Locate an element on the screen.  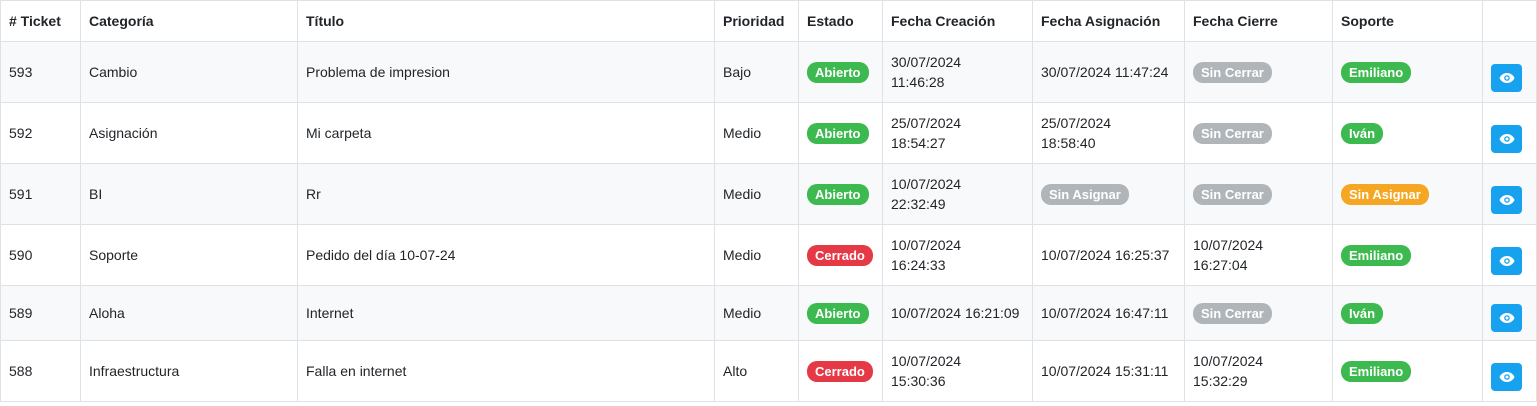
header-fecha-asignacion: Fecha Asignación is located at coordinates (1108, 21).